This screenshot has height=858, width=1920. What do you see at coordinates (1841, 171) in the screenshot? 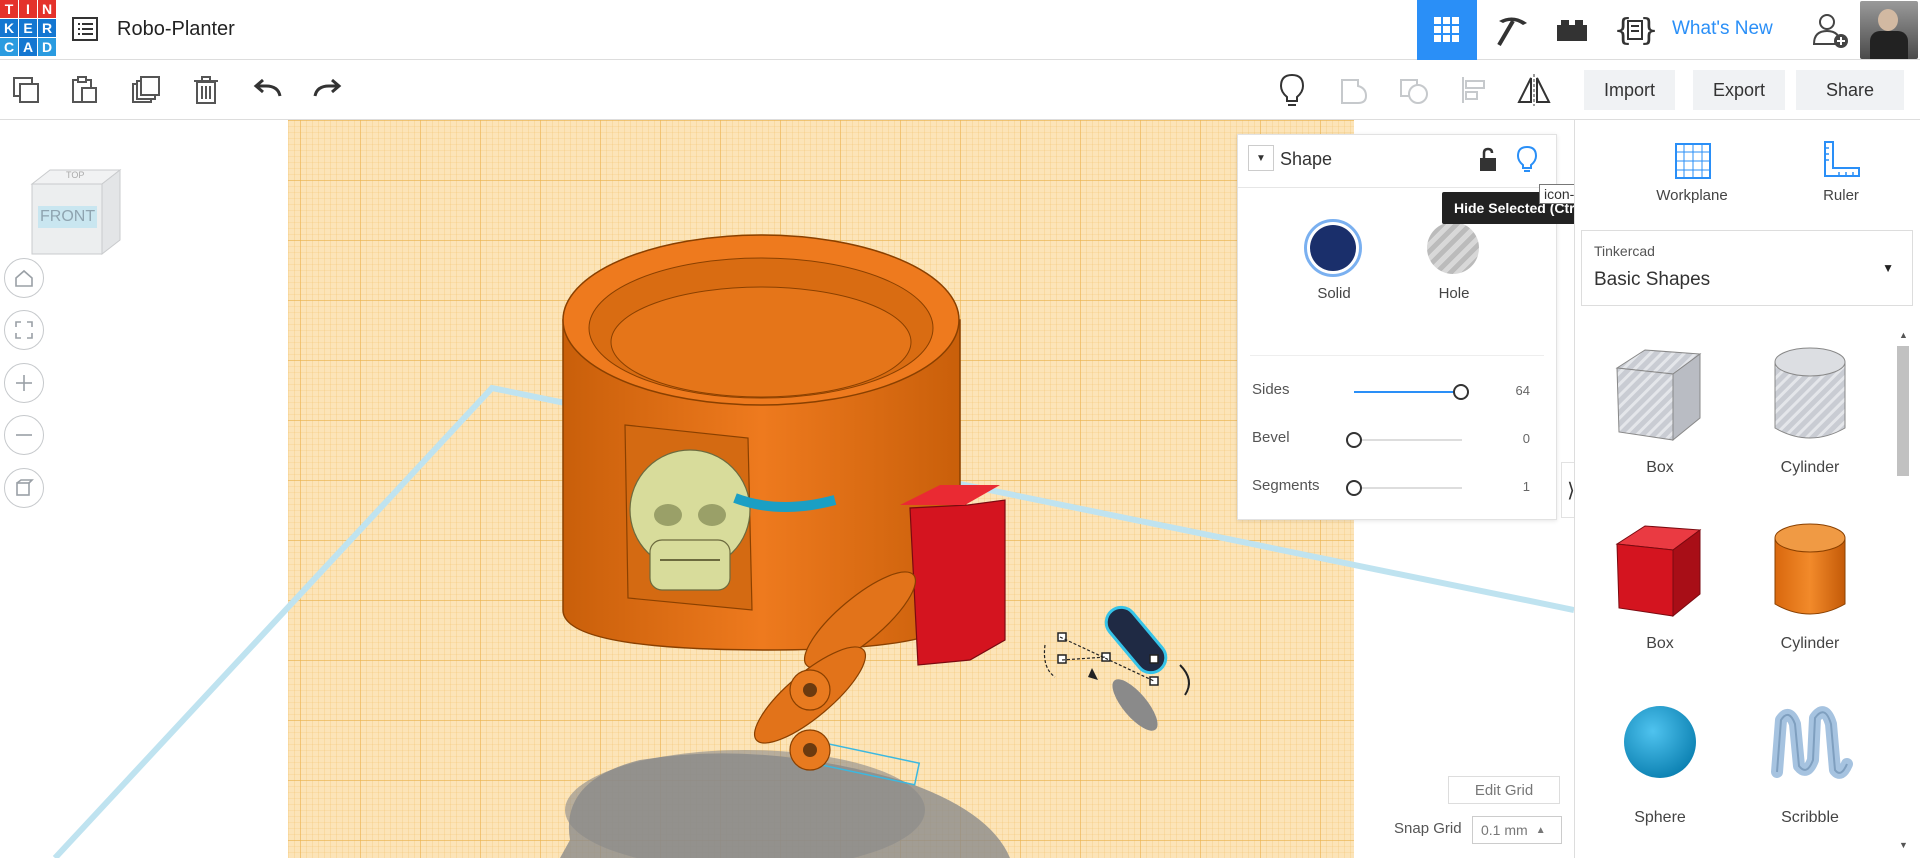
I see `ruler-tool: Ruler` at bounding box center [1841, 171].